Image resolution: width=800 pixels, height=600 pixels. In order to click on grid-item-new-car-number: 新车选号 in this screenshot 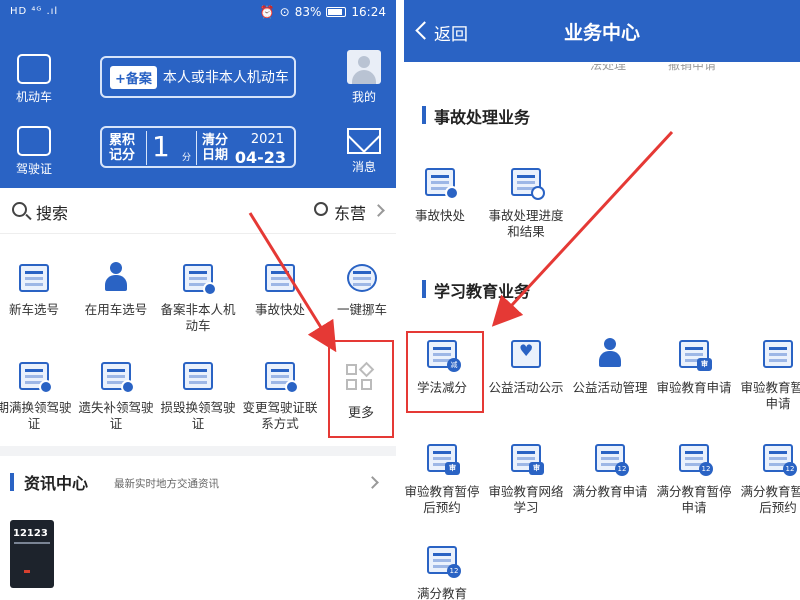, I will do `click(36, 290)`.